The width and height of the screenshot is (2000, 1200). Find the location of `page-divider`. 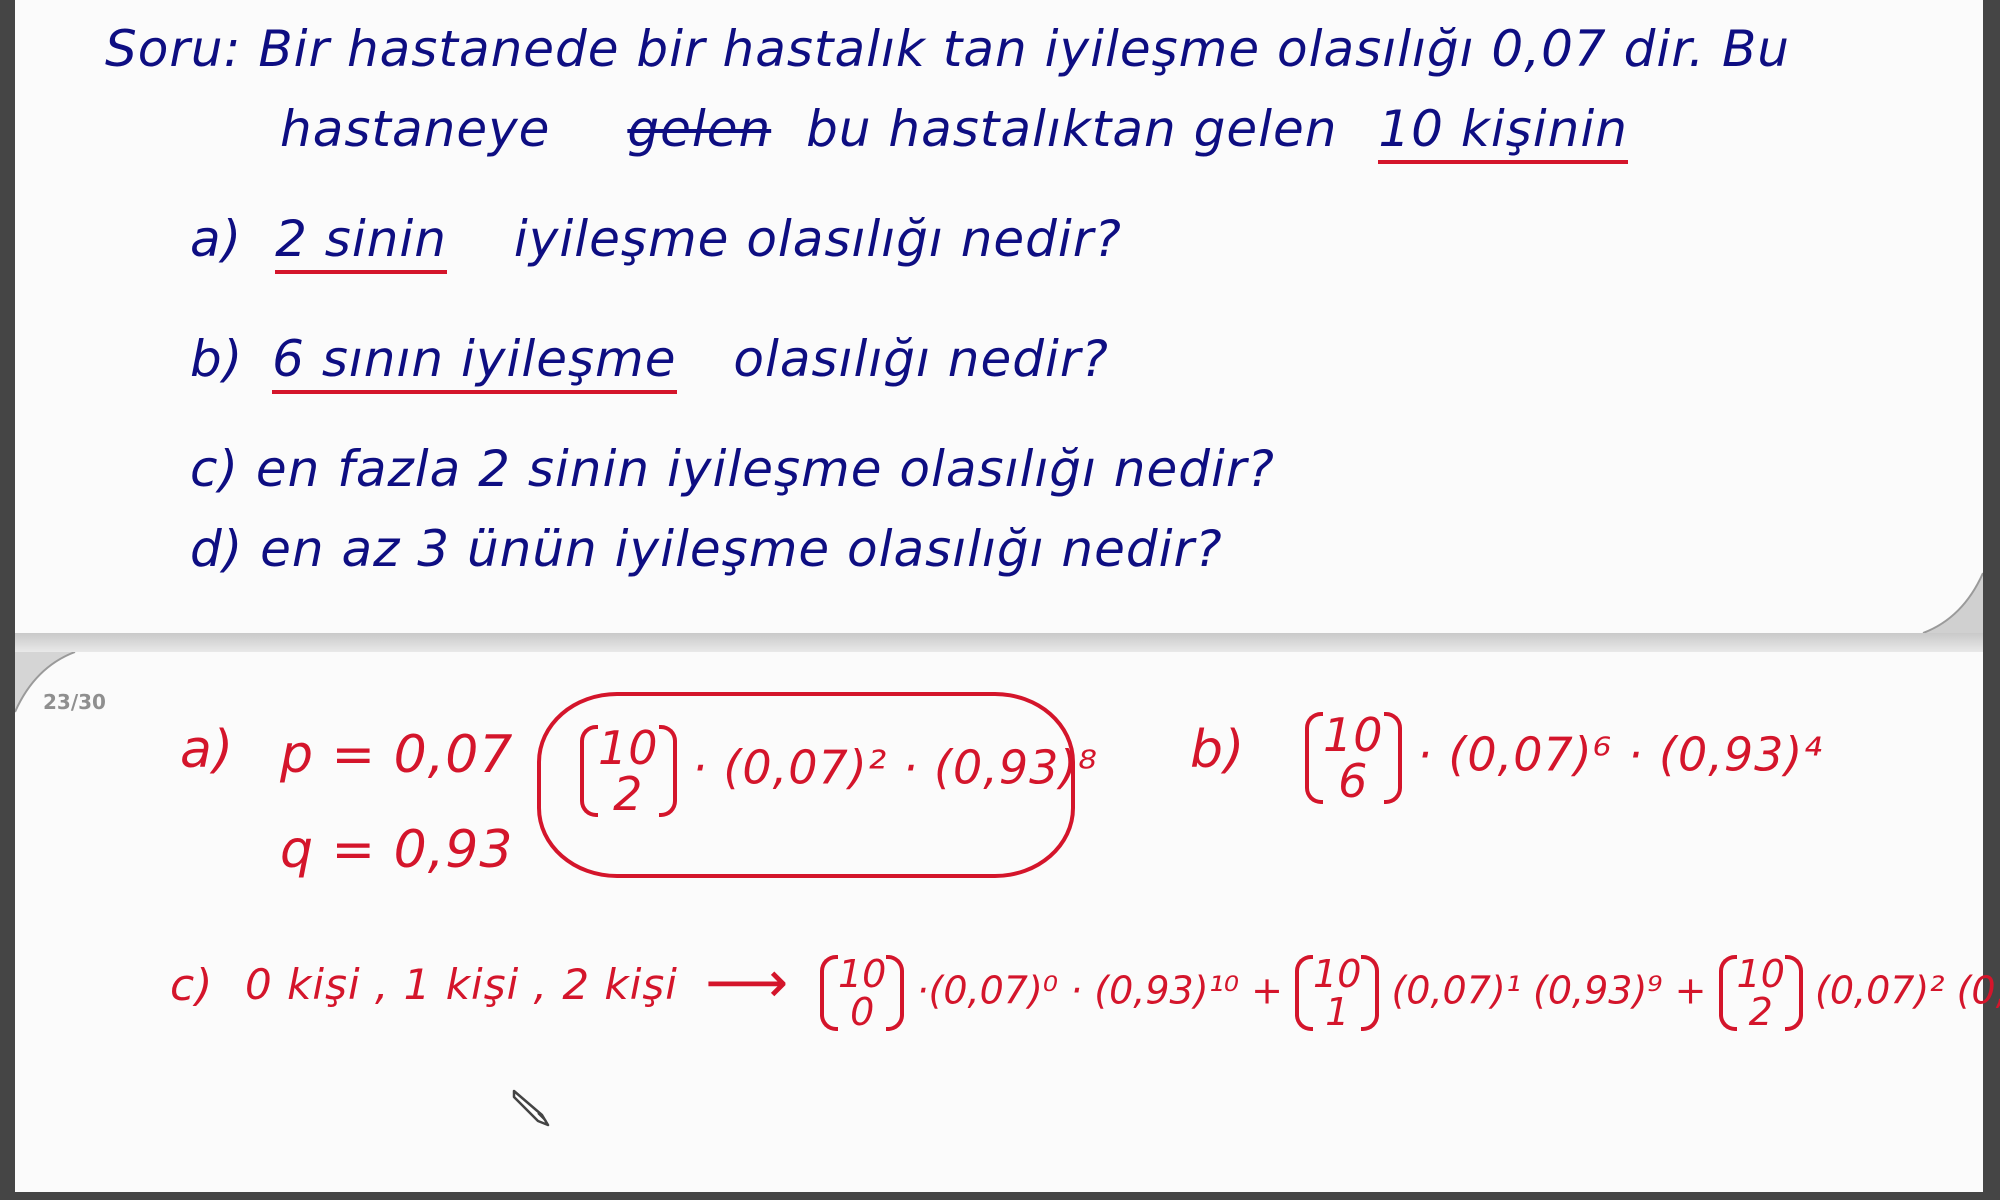

page-divider is located at coordinates (999, 642).